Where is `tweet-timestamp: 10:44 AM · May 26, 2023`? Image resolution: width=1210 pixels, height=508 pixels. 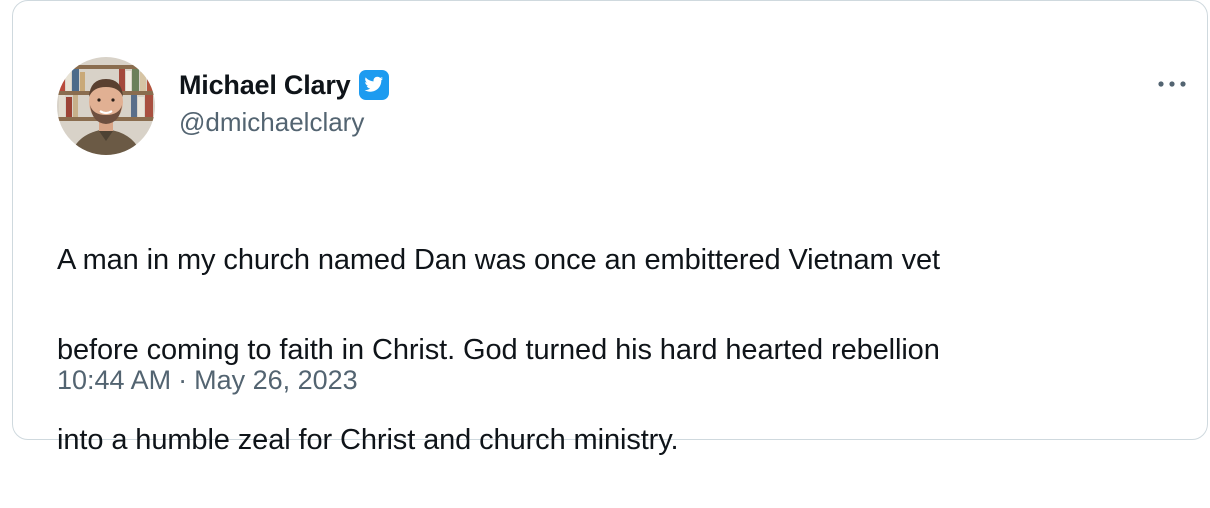 tweet-timestamp: 10:44 AM · May 26, 2023 is located at coordinates (207, 380).